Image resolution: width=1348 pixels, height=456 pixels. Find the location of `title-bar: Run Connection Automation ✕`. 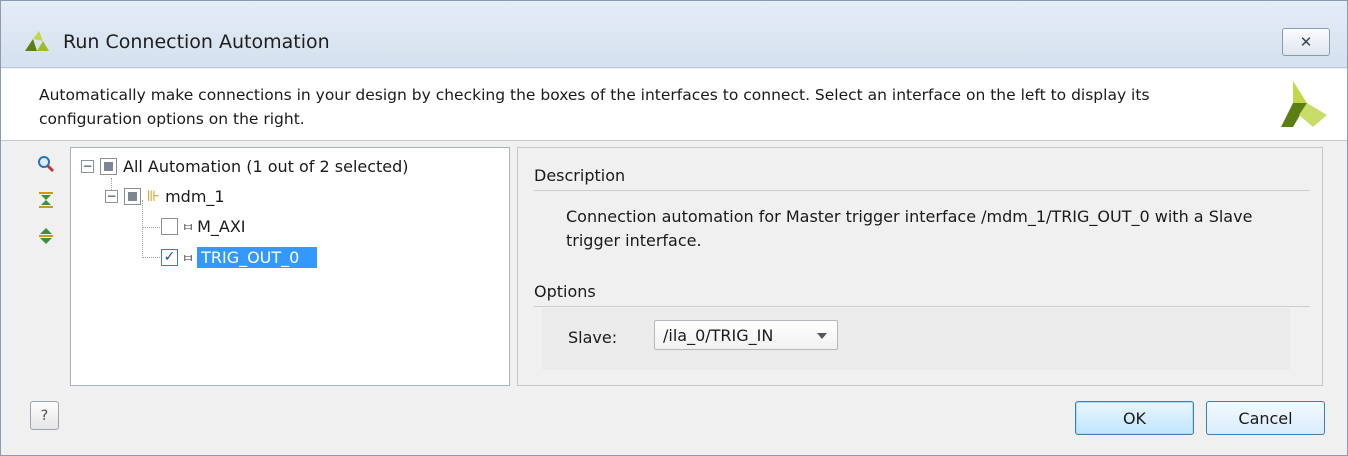

title-bar: Run Connection Automation ✕ is located at coordinates (674, 34).